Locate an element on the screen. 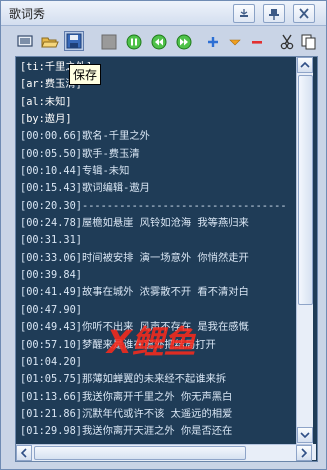 The image size is (327, 470). dropdown-icon is located at coordinates (235, 42).